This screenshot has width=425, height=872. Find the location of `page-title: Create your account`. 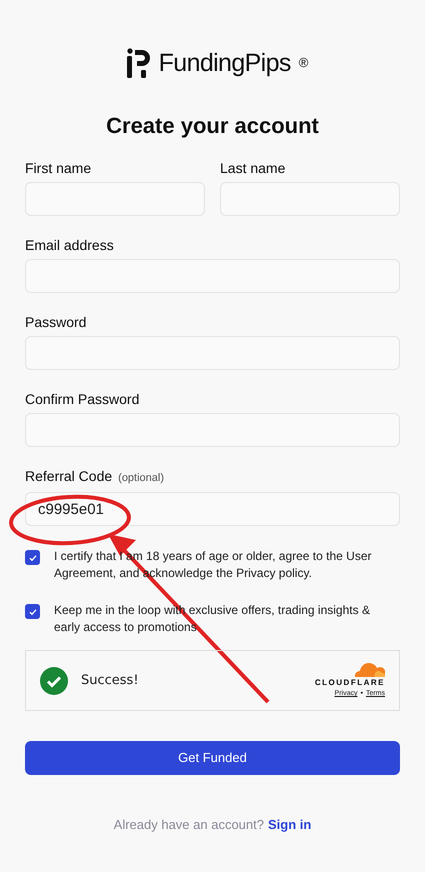

page-title: Create your account is located at coordinates (212, 126).